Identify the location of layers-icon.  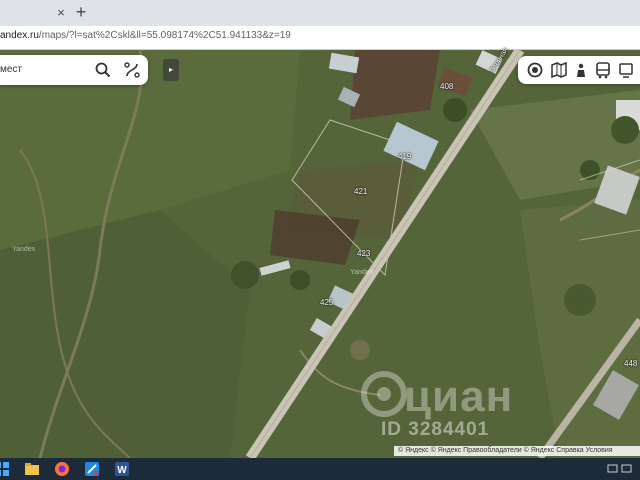
(535, 70).